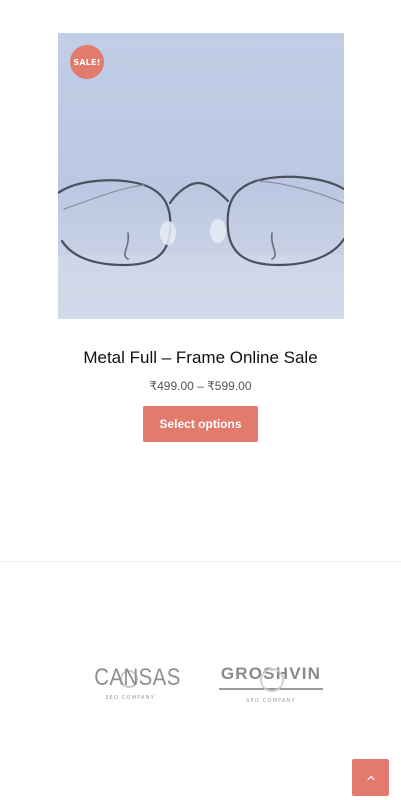 The image size is (401, 800). Describe the element at coordinates (200, 561) in the screenshot. I see `section-divider` at that location.